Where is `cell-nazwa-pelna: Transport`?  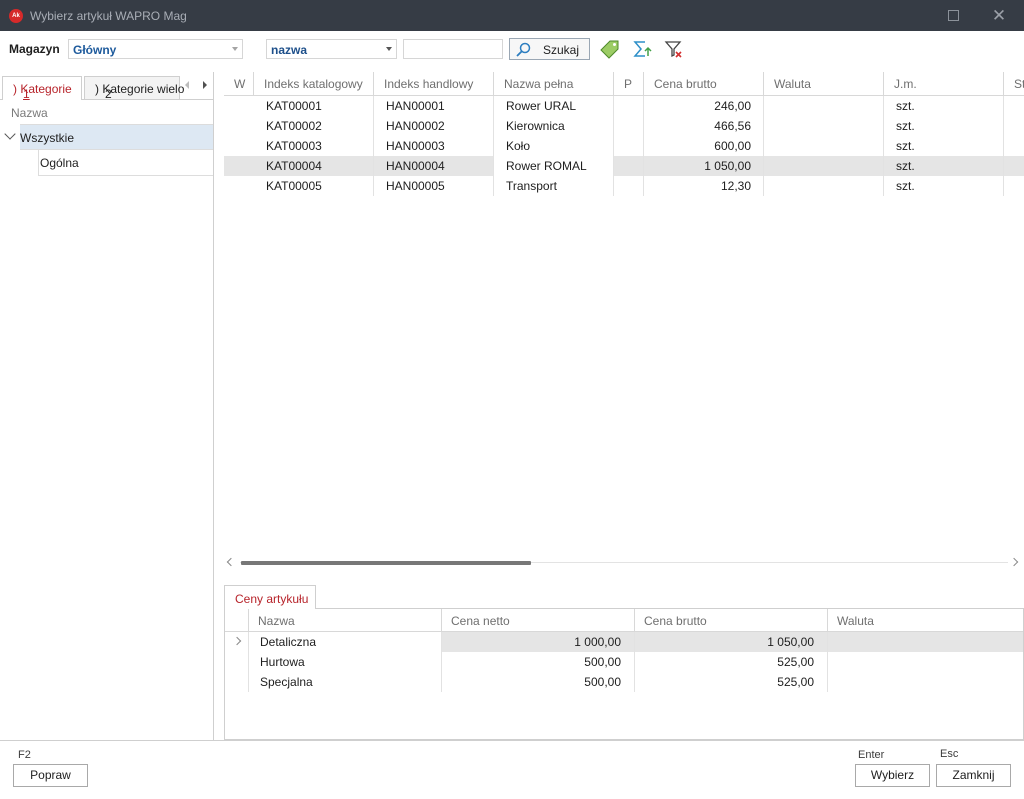
cell-nazwa-pelna: Transport is located at coordinates (531, 186).